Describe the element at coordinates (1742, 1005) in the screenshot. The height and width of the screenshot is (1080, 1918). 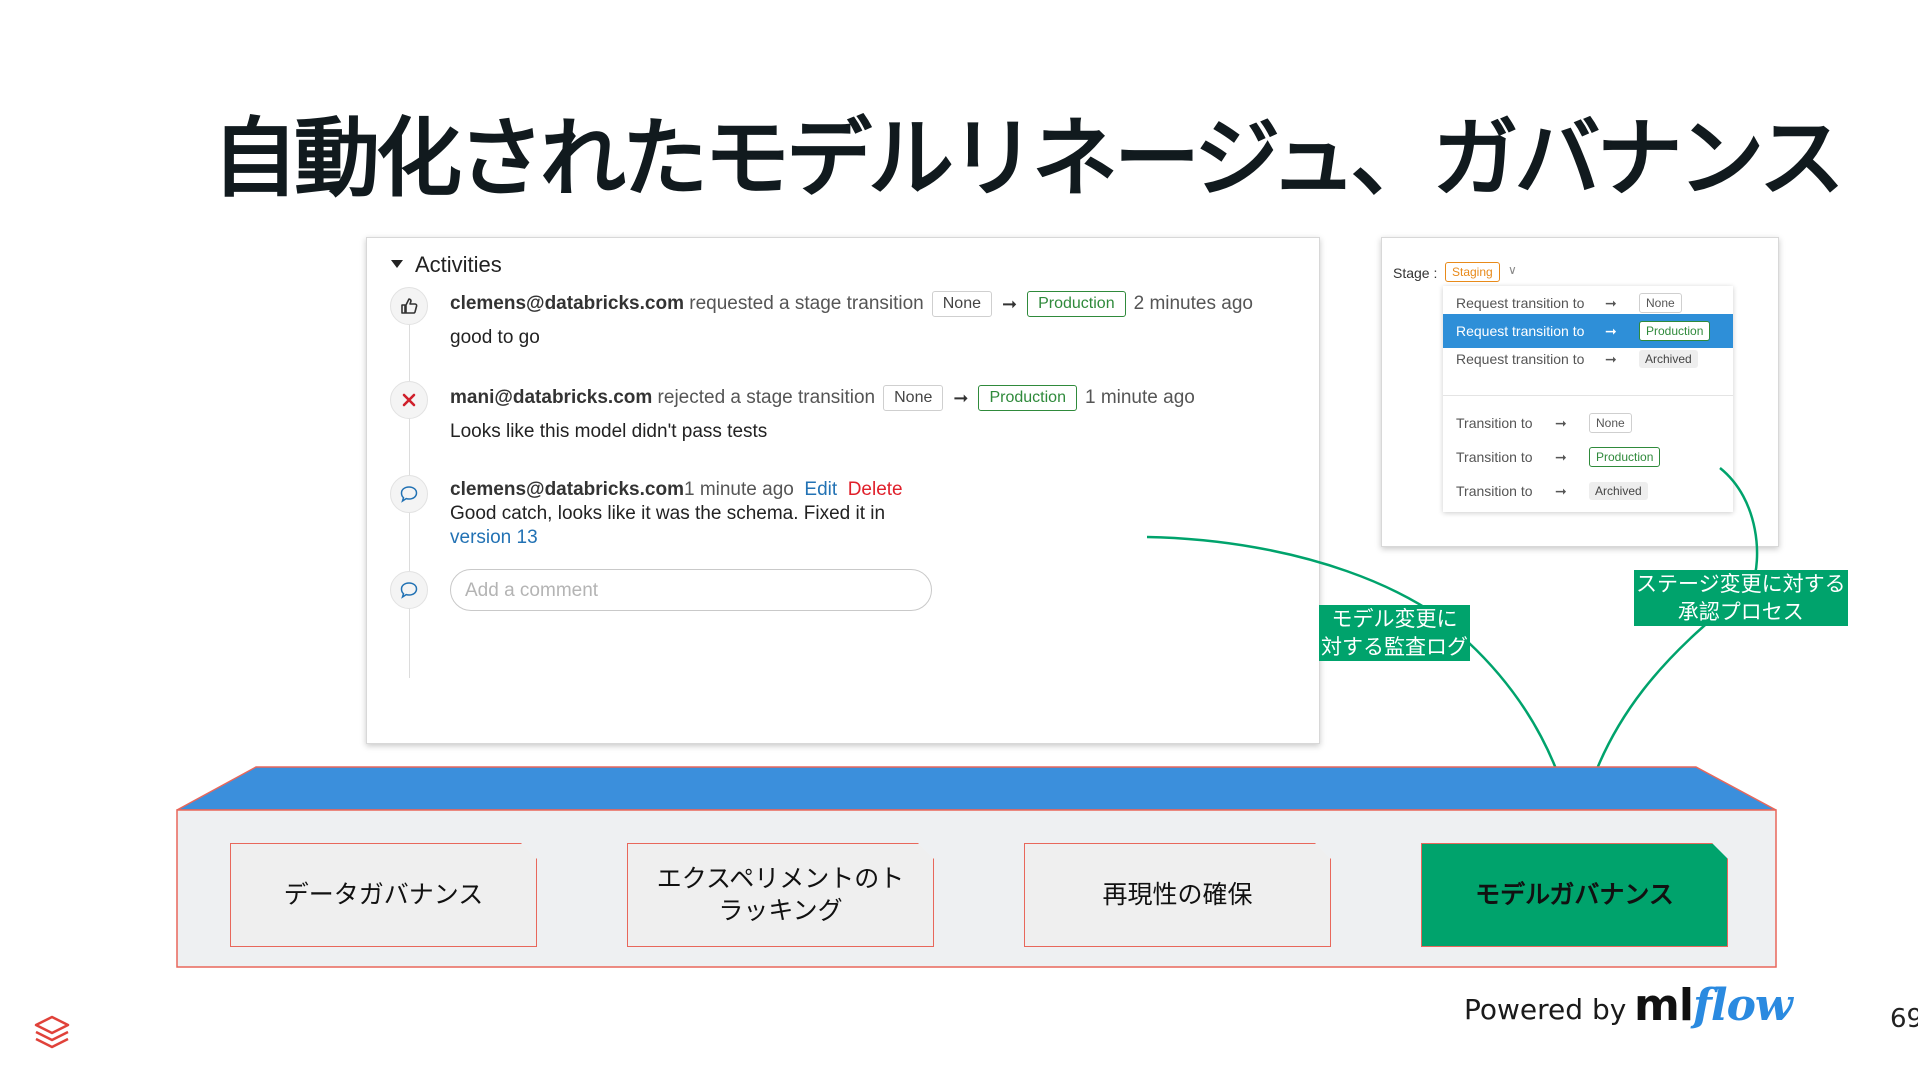
I see `logo-flow: flow` at that location.